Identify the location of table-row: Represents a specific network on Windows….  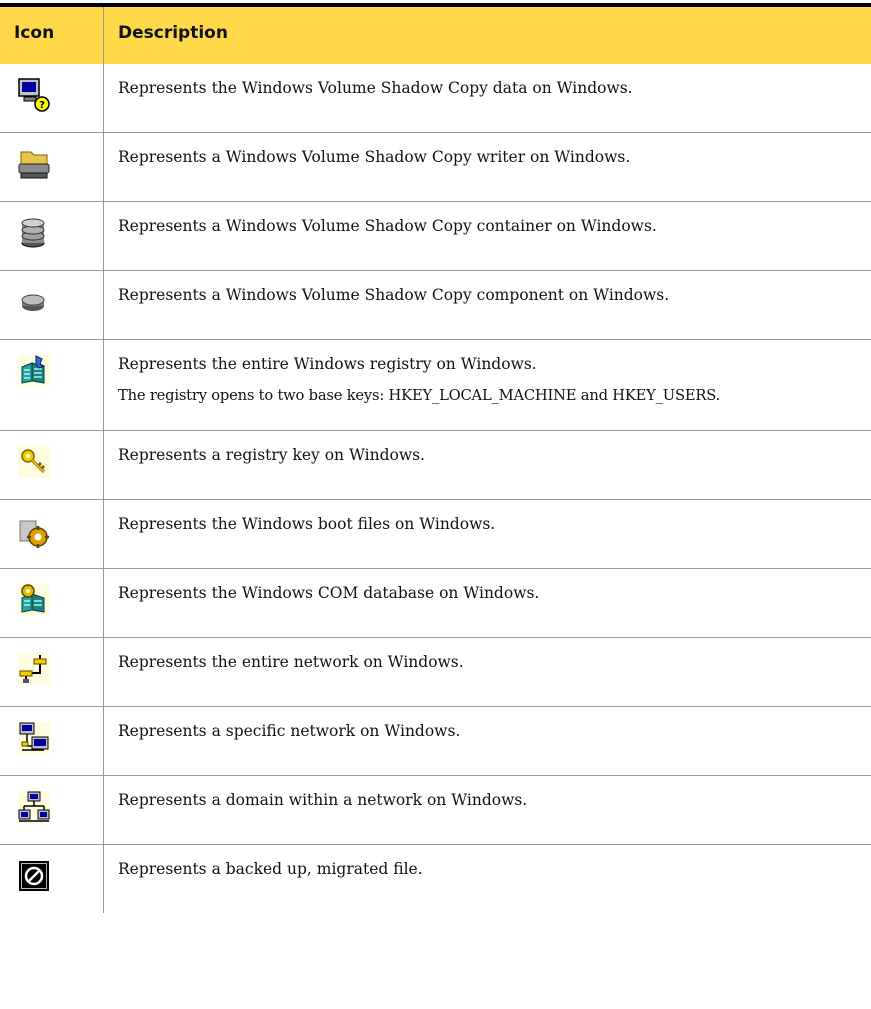
(435, 741).